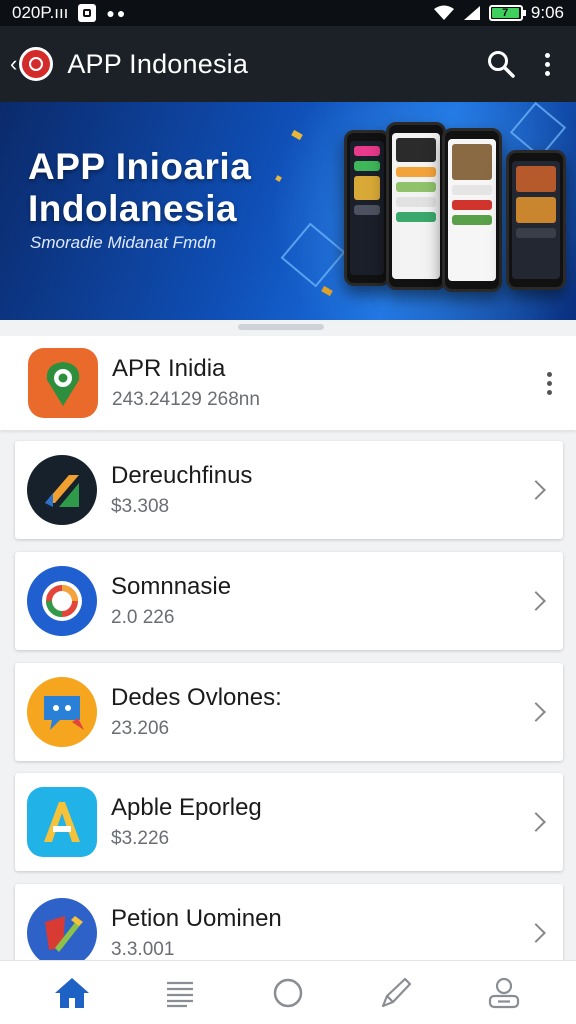 Image resolution: width=576 pixels, height=1024 pixels. What do you see at coordinates (186, 399) in the screenshot?
I see `featured-app-detail: 243.24129 268nn` at bounding box center [186, 399].